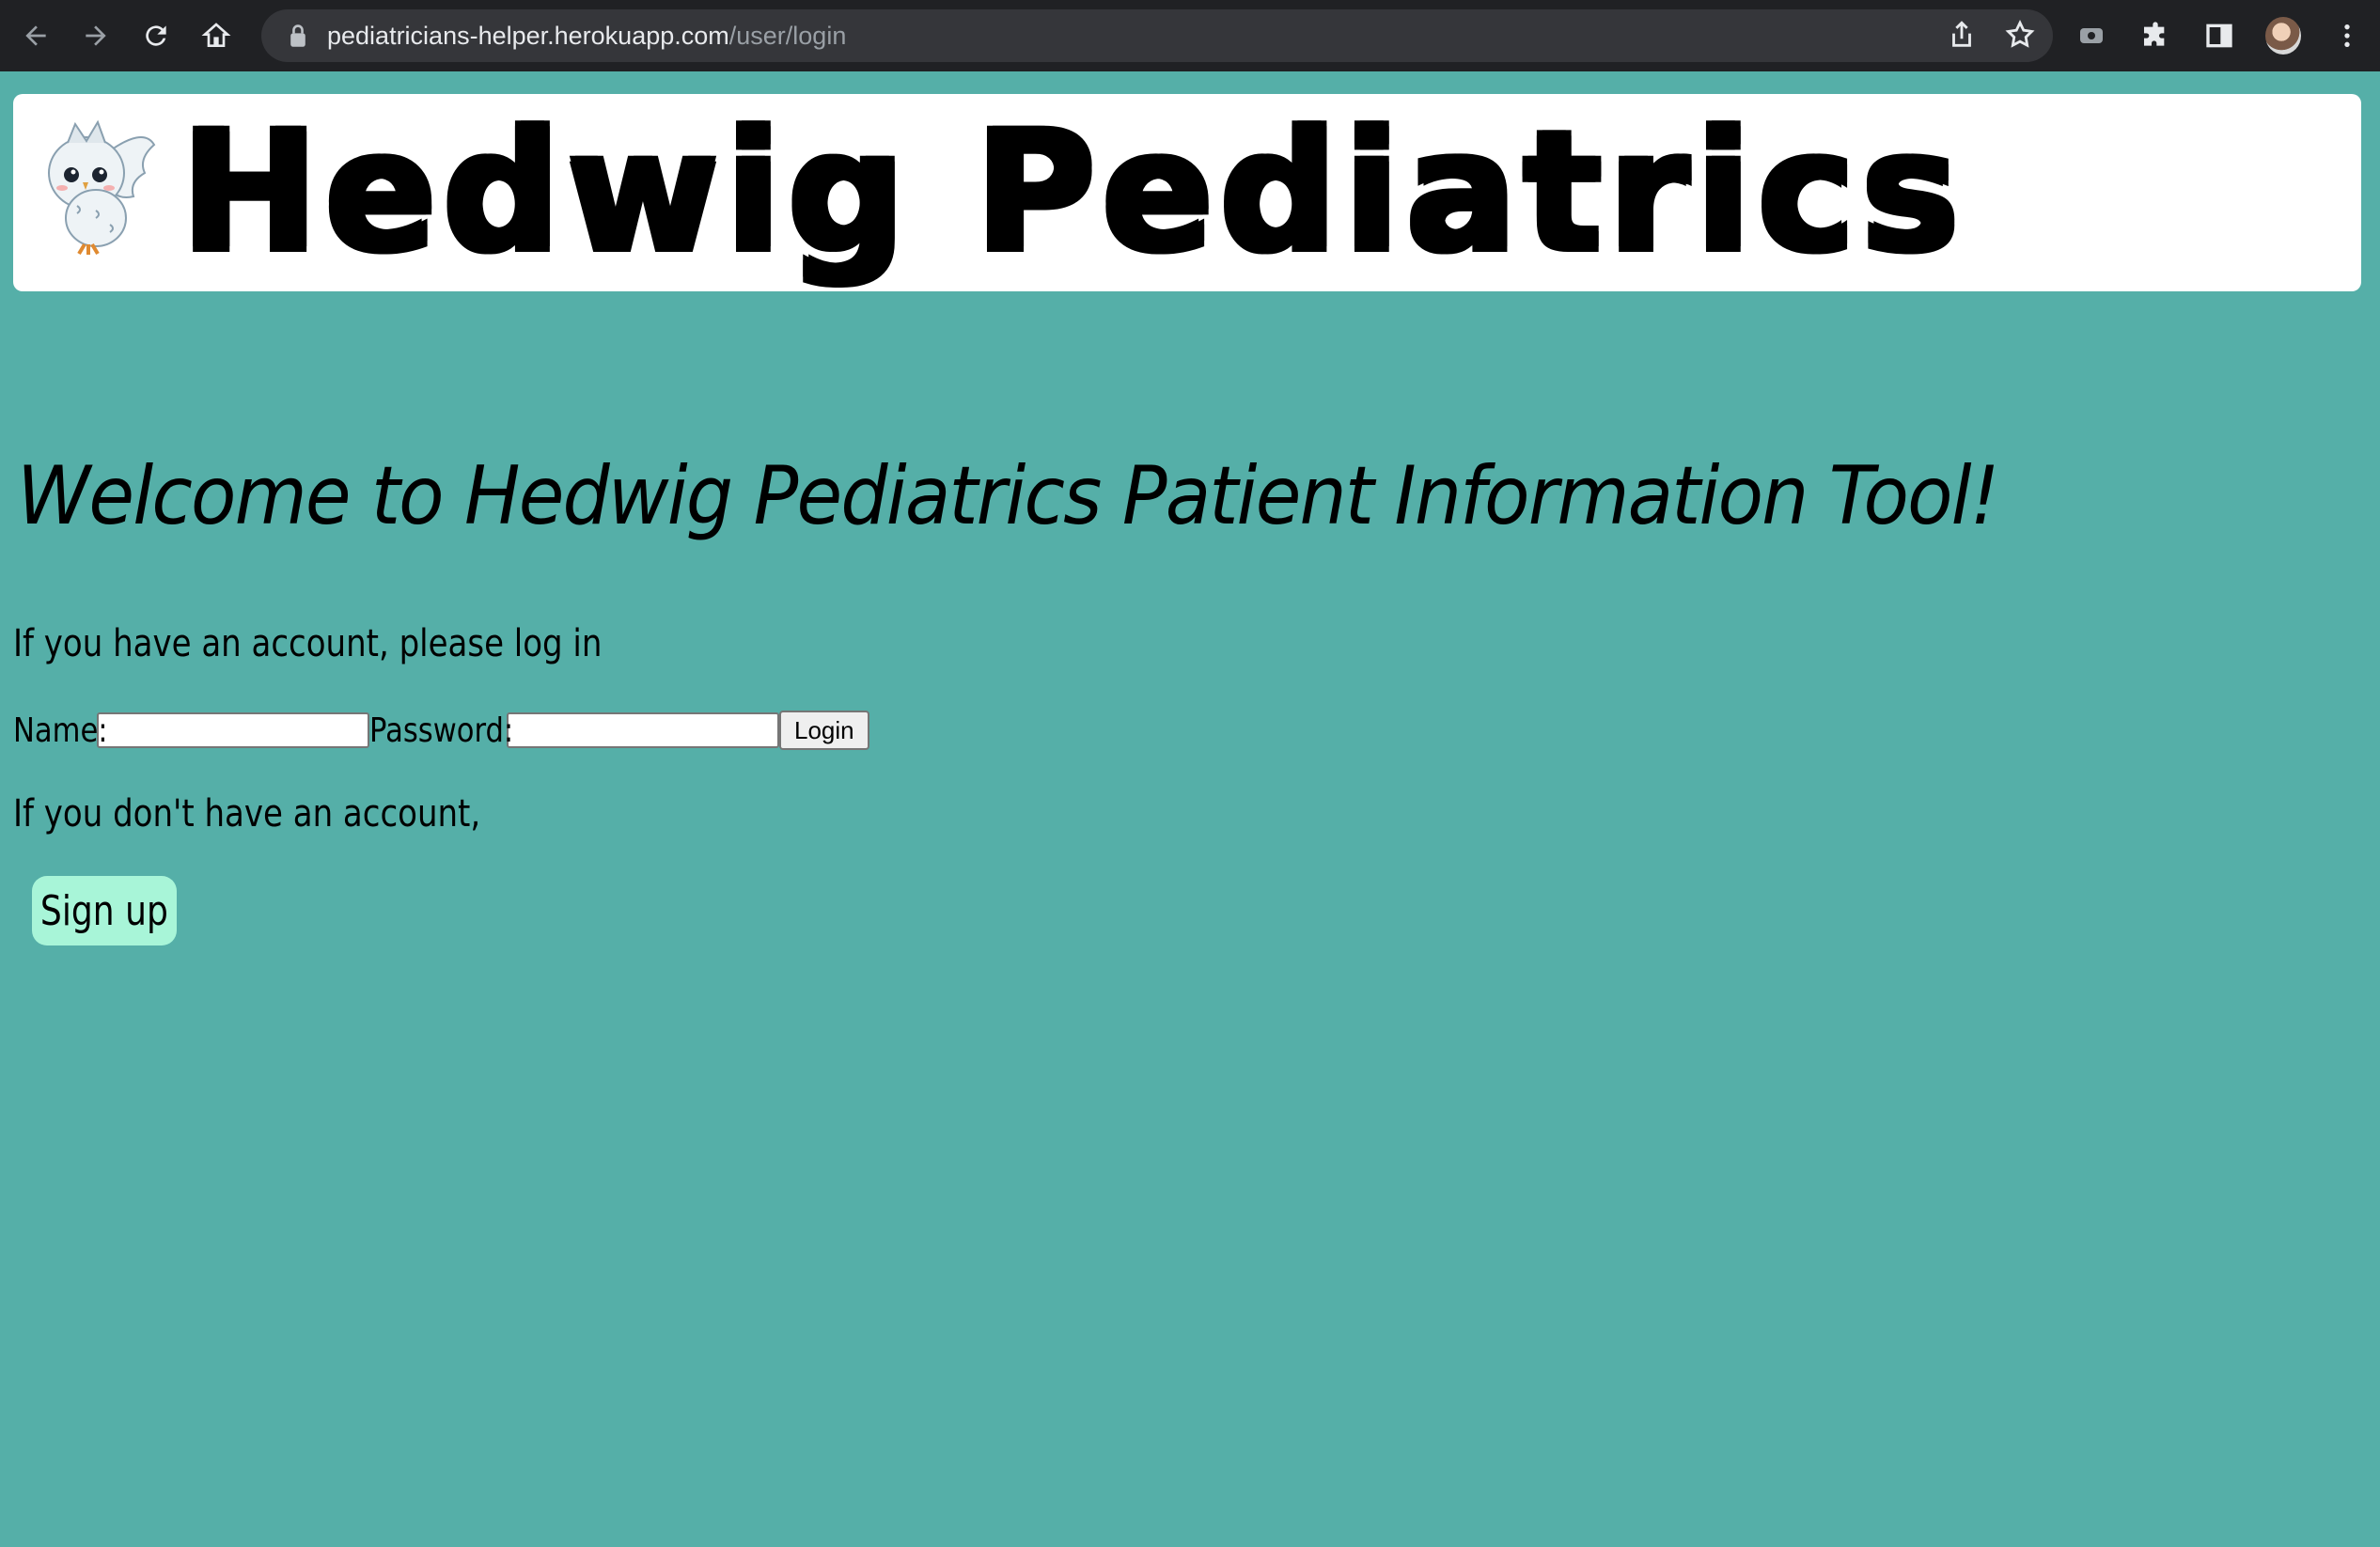 The width and height of the screenshot is (2380, 1547). Describe the element at coordinates (643, 730) in the screenshot. I see `password-input` at that location.